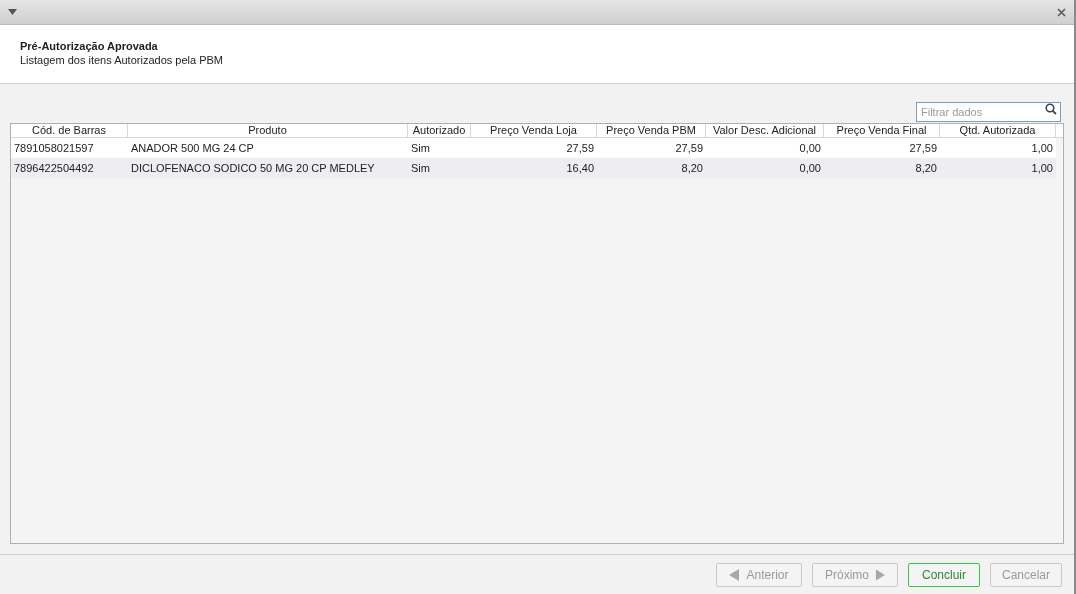  Describe the element at coordinates (54, 168) in the screenshot. I see `table-cell-text: 7896422504492` at that location.